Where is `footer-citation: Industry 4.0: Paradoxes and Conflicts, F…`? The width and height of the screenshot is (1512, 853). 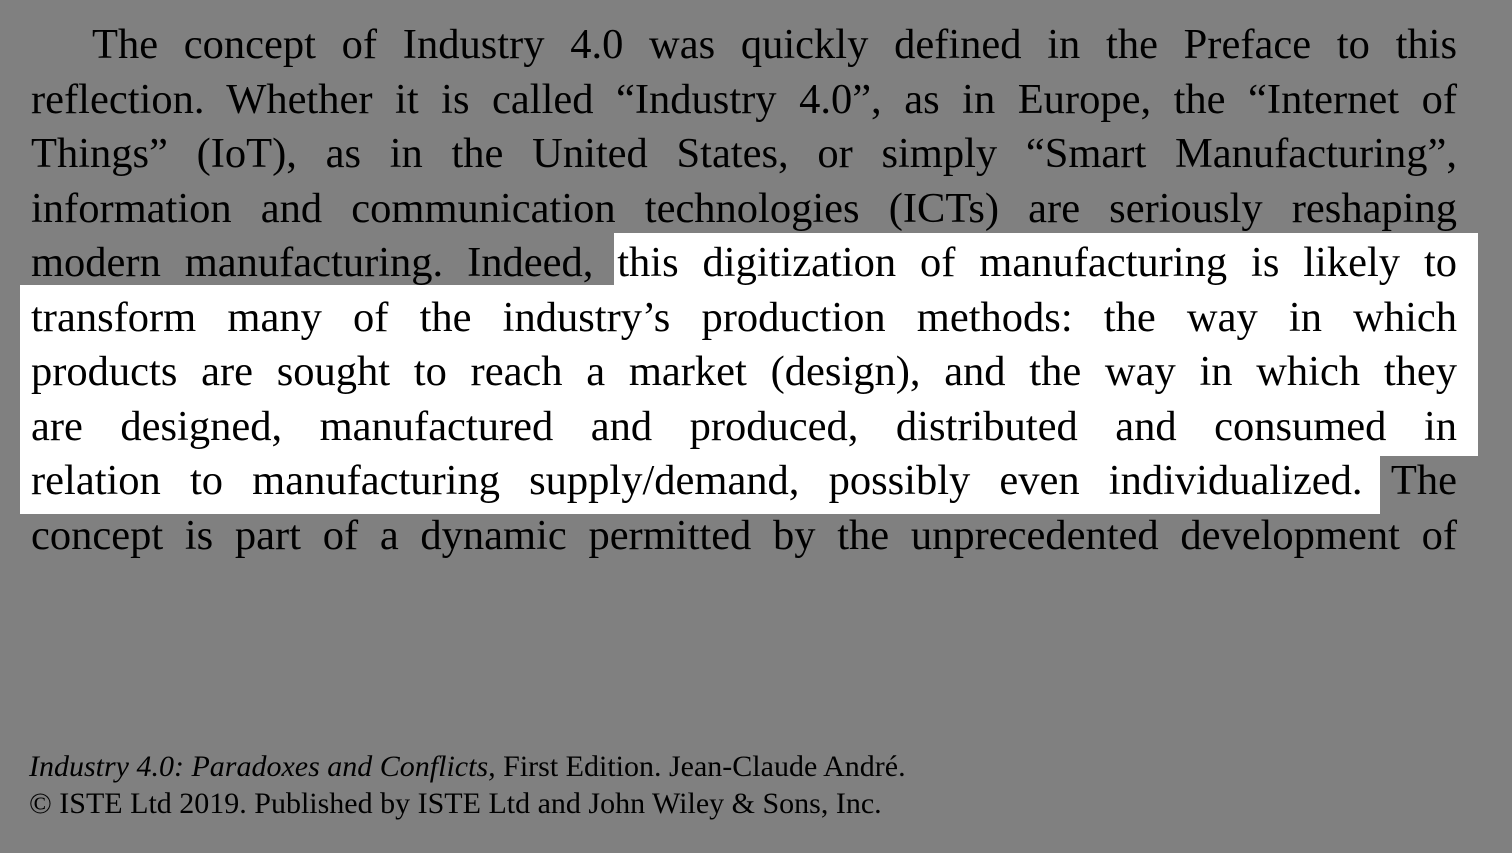 footer-citation: Industry 4.0: Paradoxes and Conflicts, F… is located at coordinates (629, 766).